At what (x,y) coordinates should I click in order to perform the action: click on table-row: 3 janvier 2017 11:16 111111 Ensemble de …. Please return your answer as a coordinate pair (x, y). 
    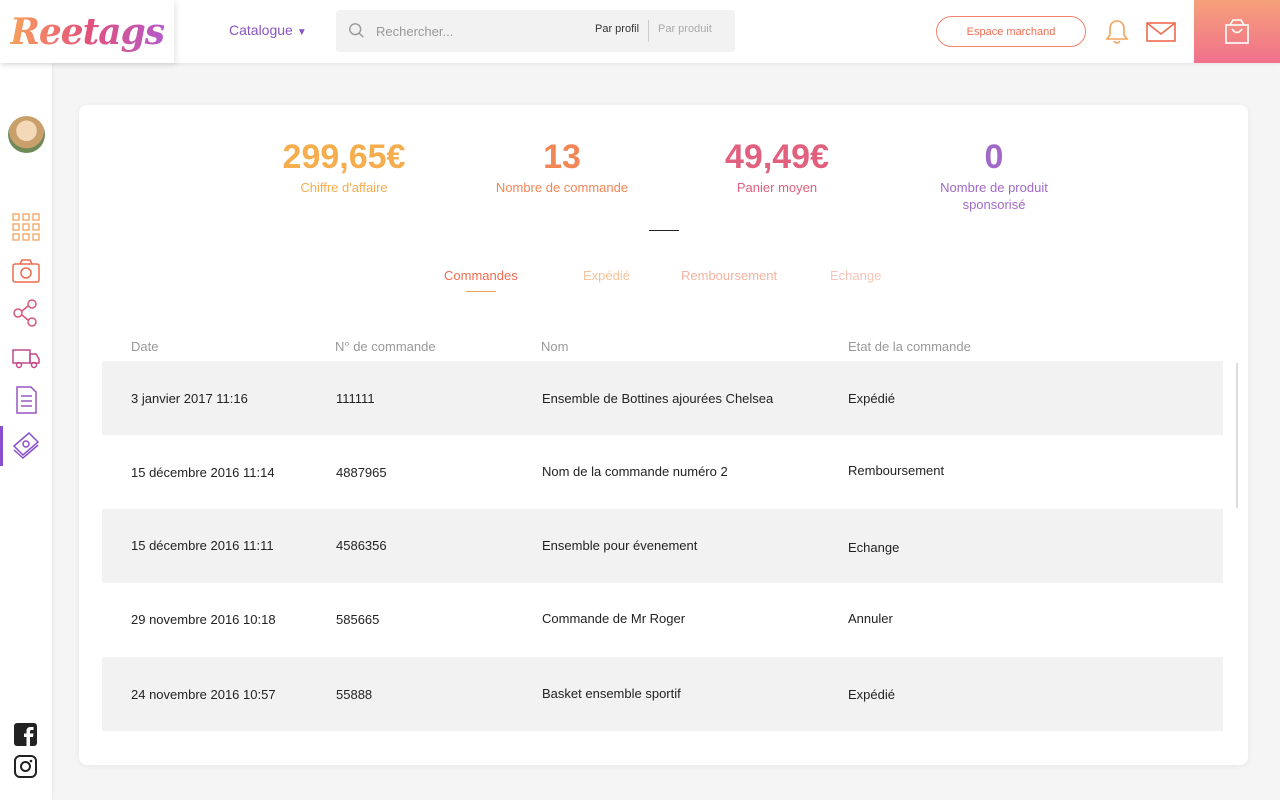
    Looking at the image, I should click on (662, 398).